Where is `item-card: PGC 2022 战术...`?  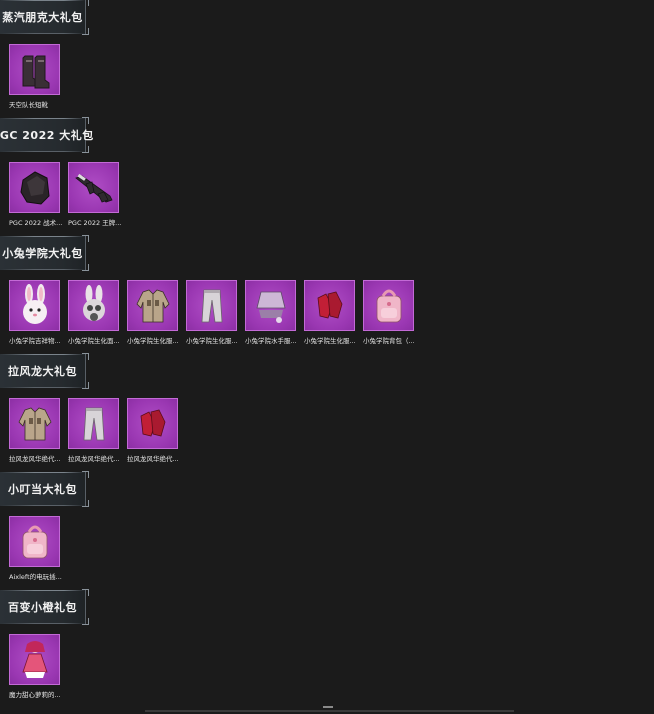 item-card: PGC 2022 战术... is located at coordinates (35, 194).